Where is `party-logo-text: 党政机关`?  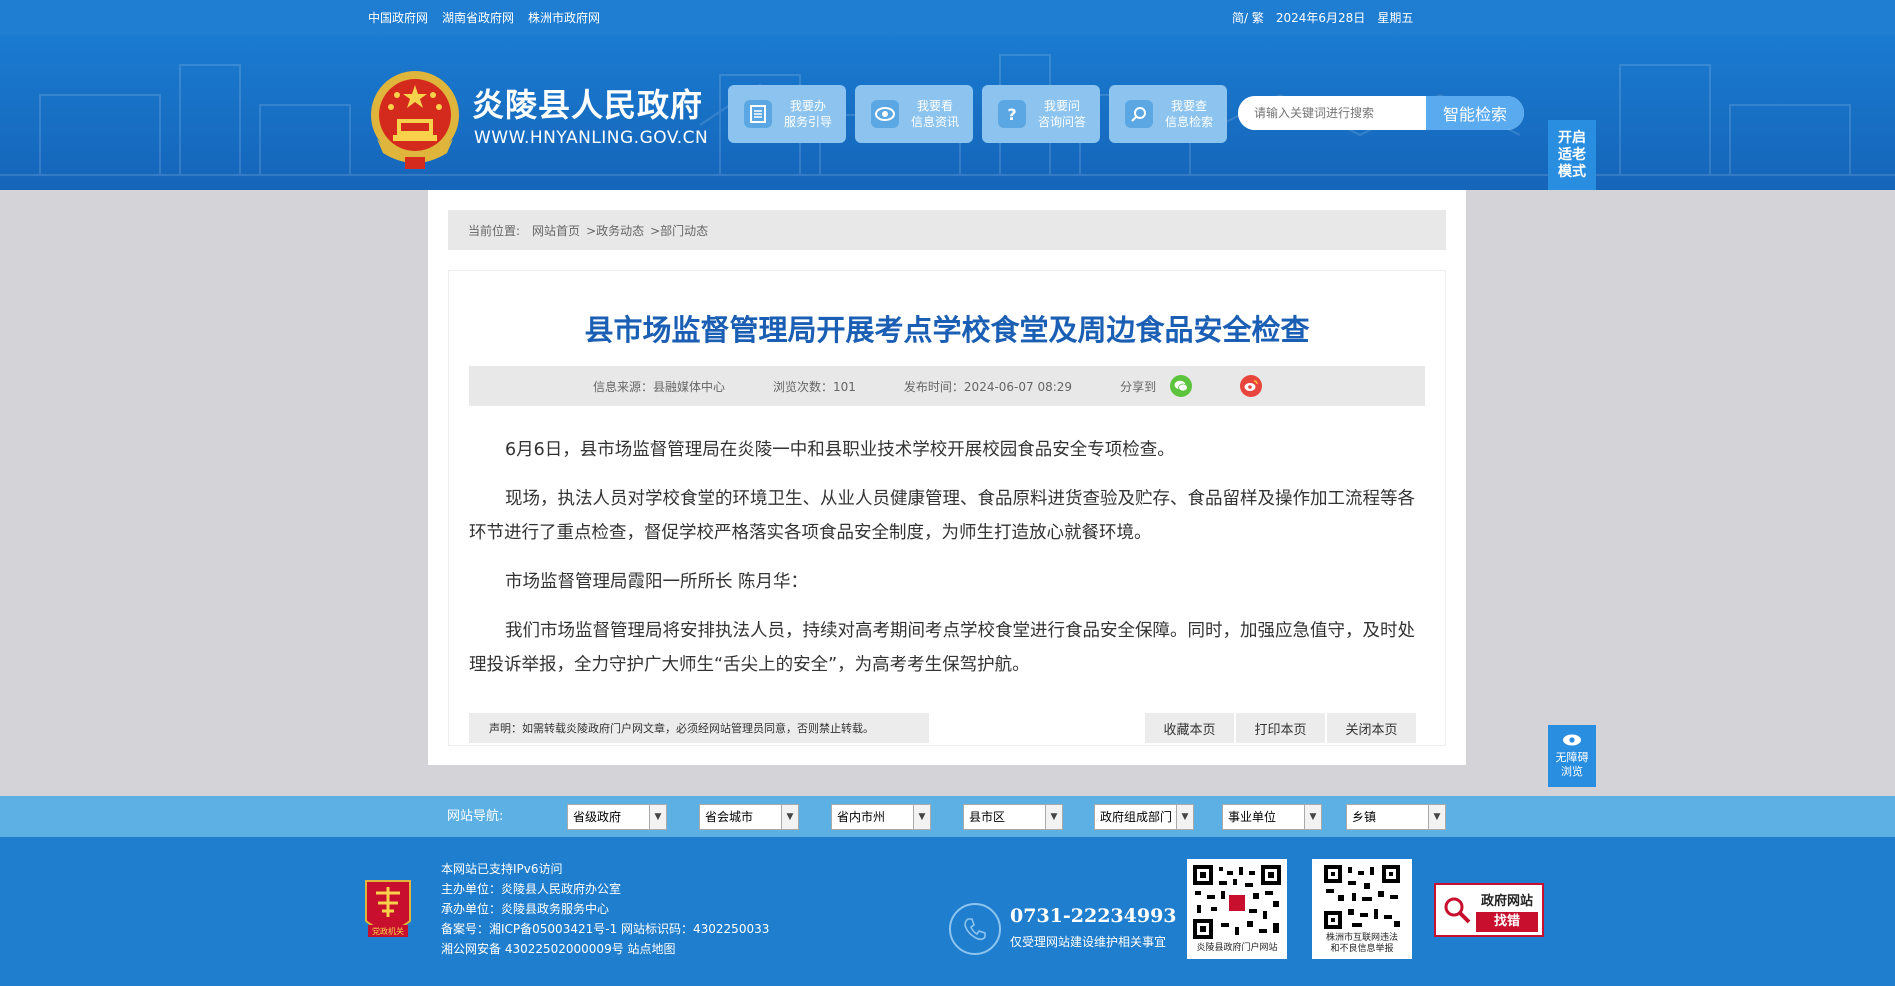 party-logo-text: 党政机关 is located at coordinates (388, 931).